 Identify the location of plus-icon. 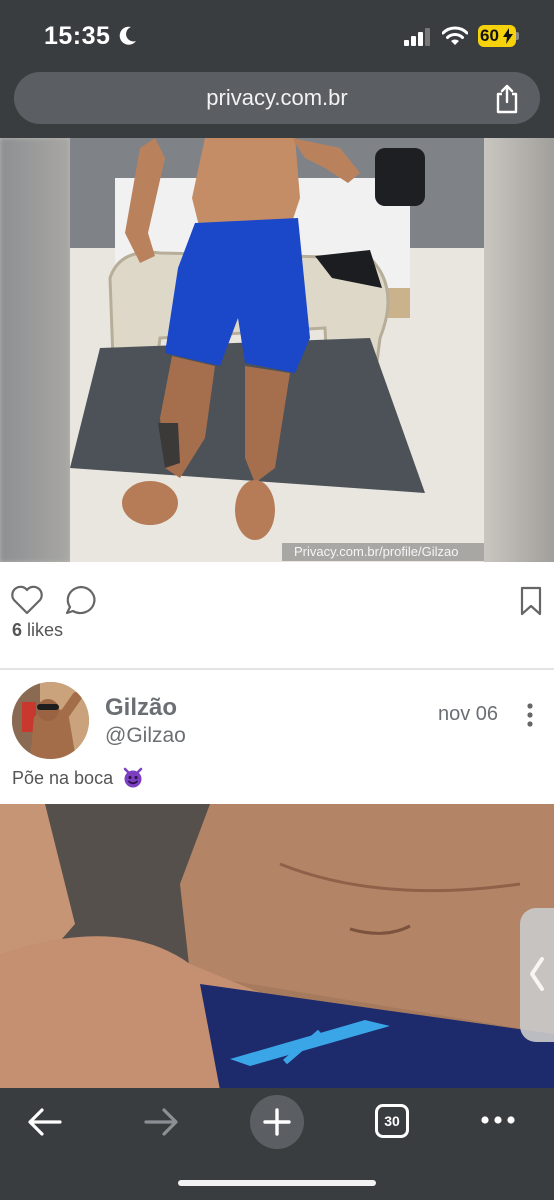
(277, 1122).